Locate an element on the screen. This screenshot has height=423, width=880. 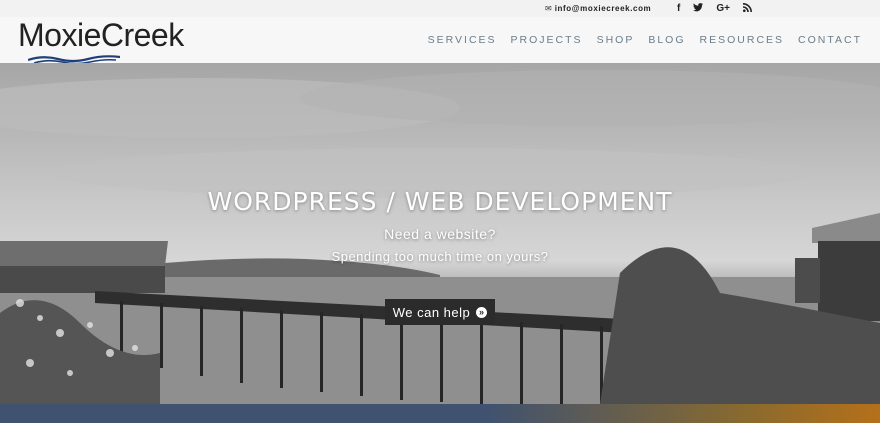
nav-contact: CONTACT is located at coordinates (830, 40).